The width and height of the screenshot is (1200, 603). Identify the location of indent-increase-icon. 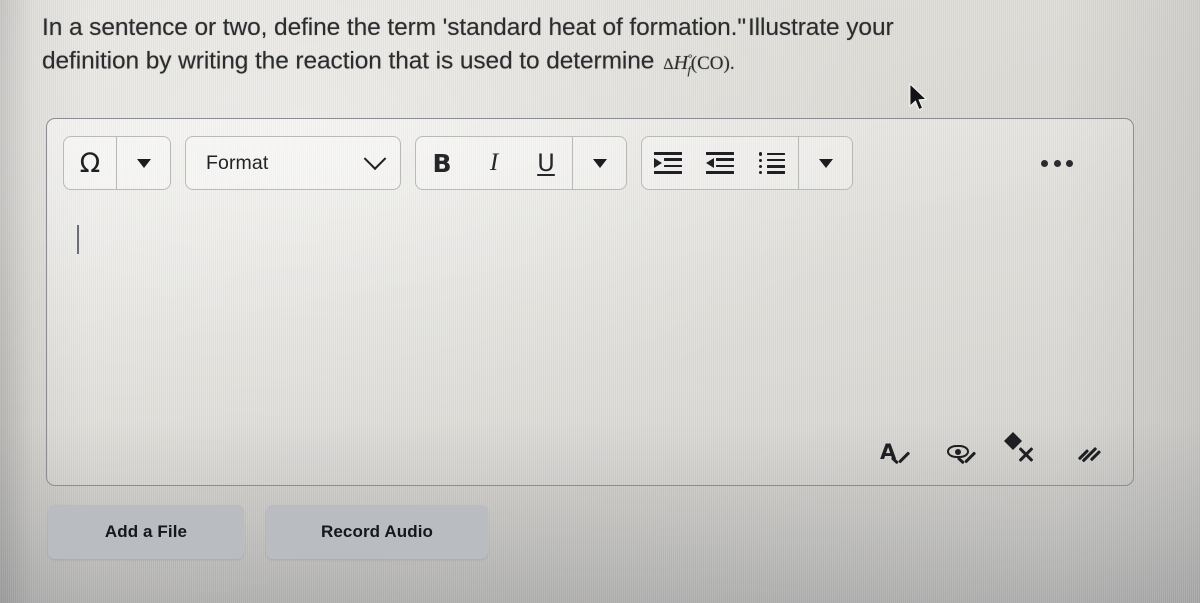
(668, 163).